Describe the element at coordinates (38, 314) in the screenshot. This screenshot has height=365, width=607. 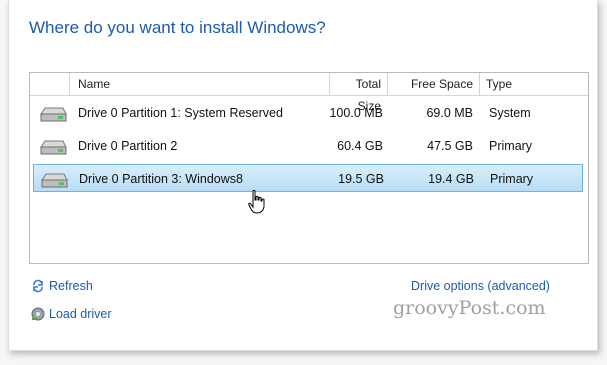
I see `load-driver-icon` at that location.